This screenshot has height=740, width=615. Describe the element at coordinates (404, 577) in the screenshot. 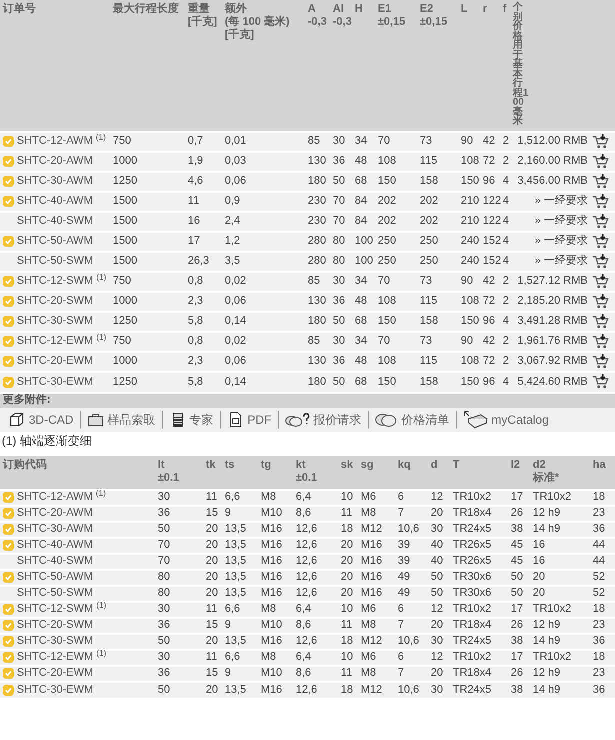

I see `table-cell: 49` at that location.